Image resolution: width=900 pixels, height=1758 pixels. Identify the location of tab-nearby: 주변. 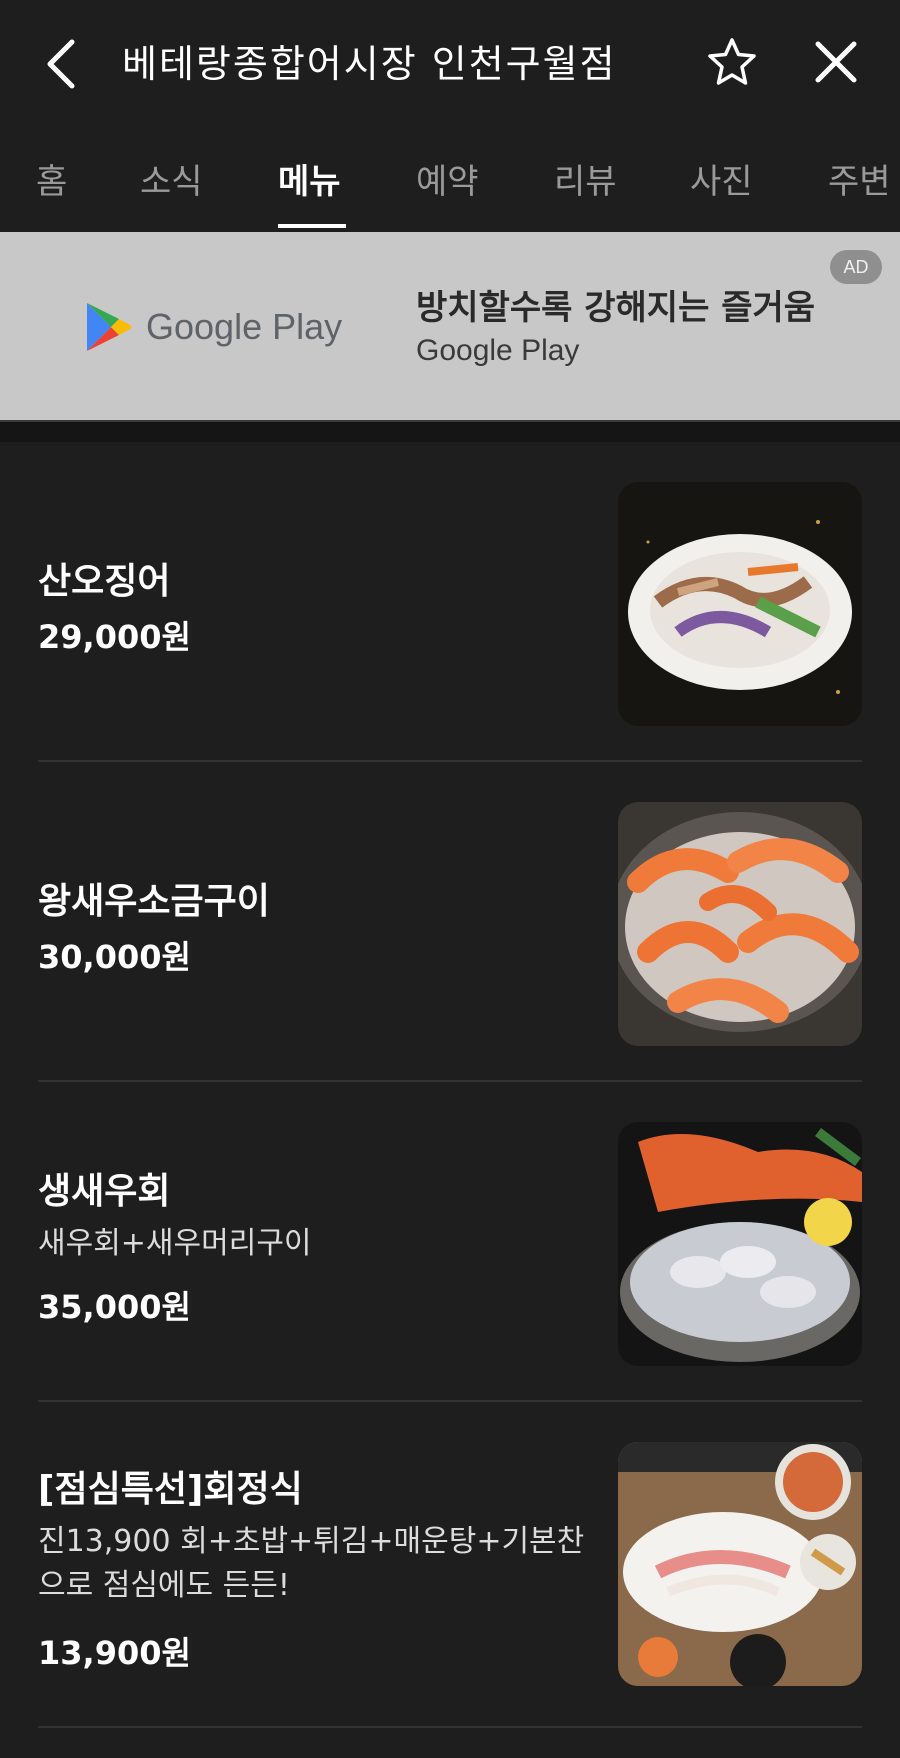
(859, 178).